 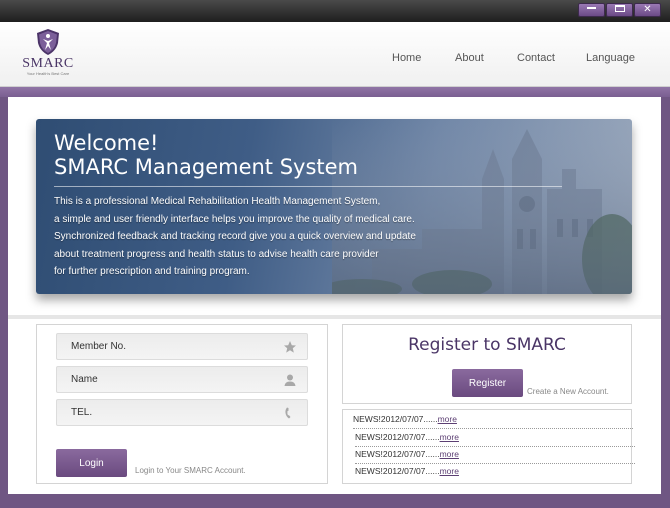 What do you see at coordinates (106, 143) in the screenshot?
I see `hero-title-line1: Welcome!` at bounding box center [106, 143].